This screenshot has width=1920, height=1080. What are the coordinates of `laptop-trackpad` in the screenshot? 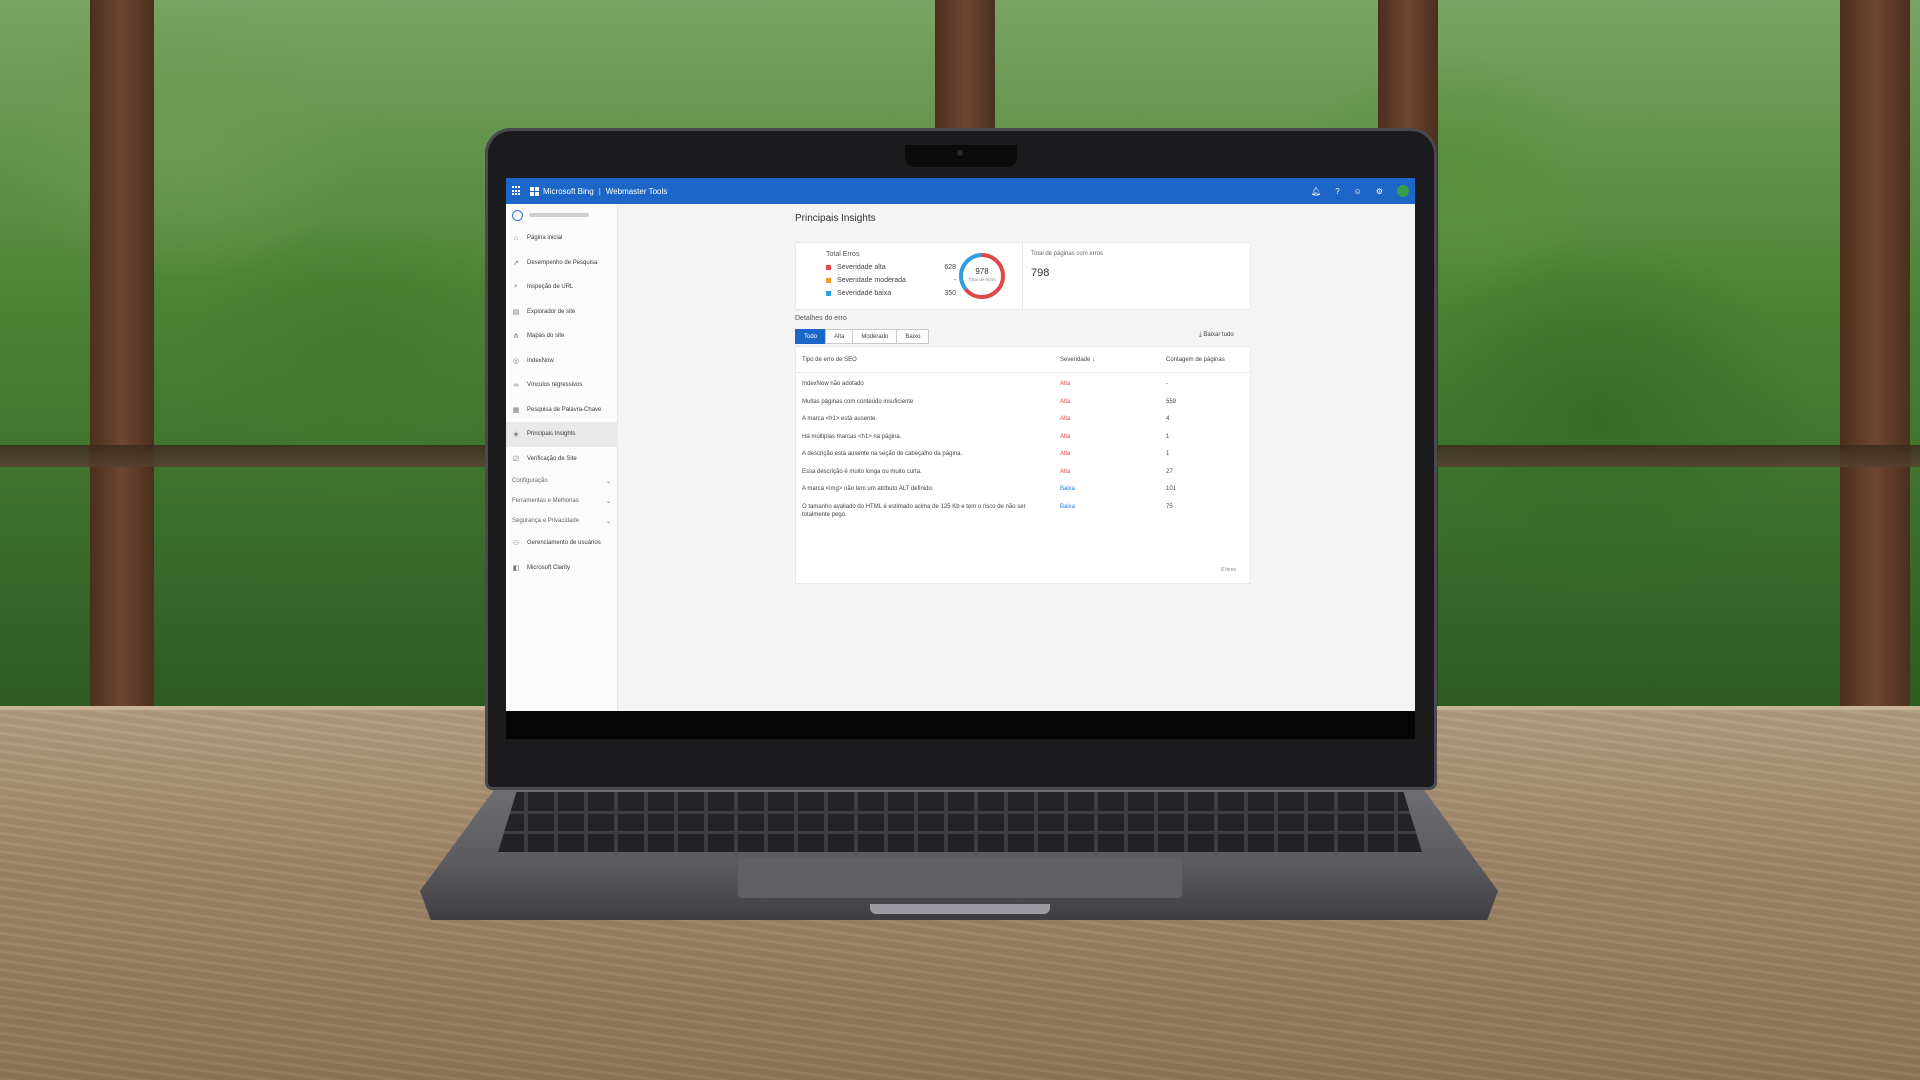 It's located at (960, 878).